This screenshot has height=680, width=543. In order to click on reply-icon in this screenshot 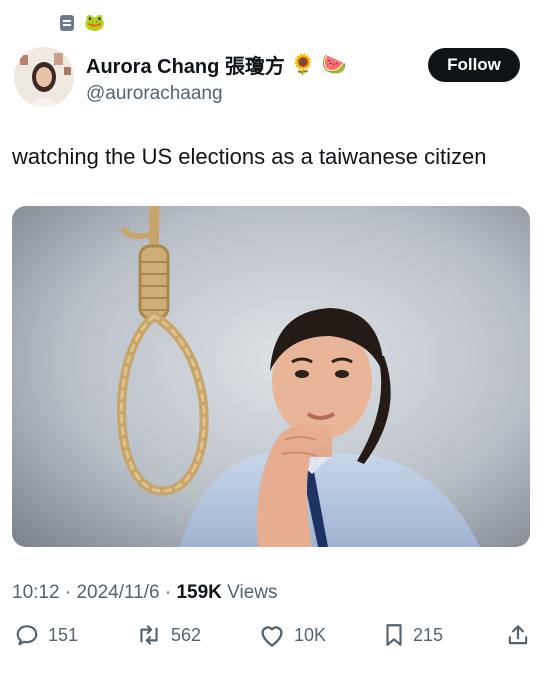, I will do `click(27, 635)`.